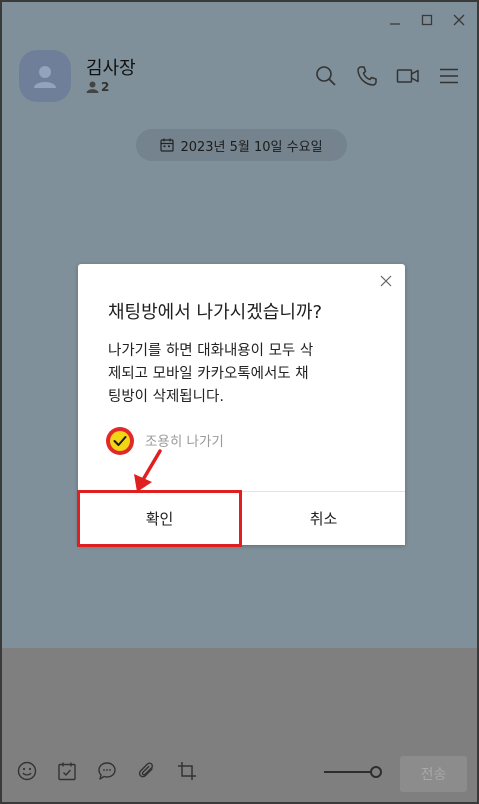 The image size is (479, 804). I want to click on maximize-icon, so click(427, 20).